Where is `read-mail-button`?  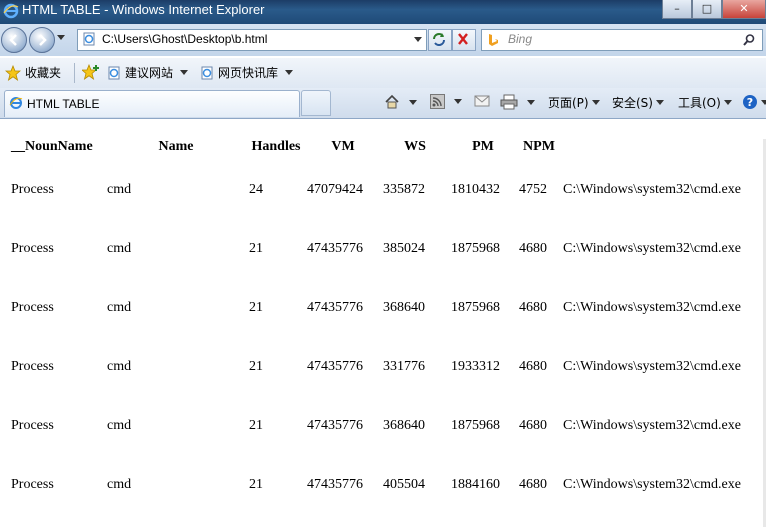 read-mail-button is located at coordinates (482, 101).